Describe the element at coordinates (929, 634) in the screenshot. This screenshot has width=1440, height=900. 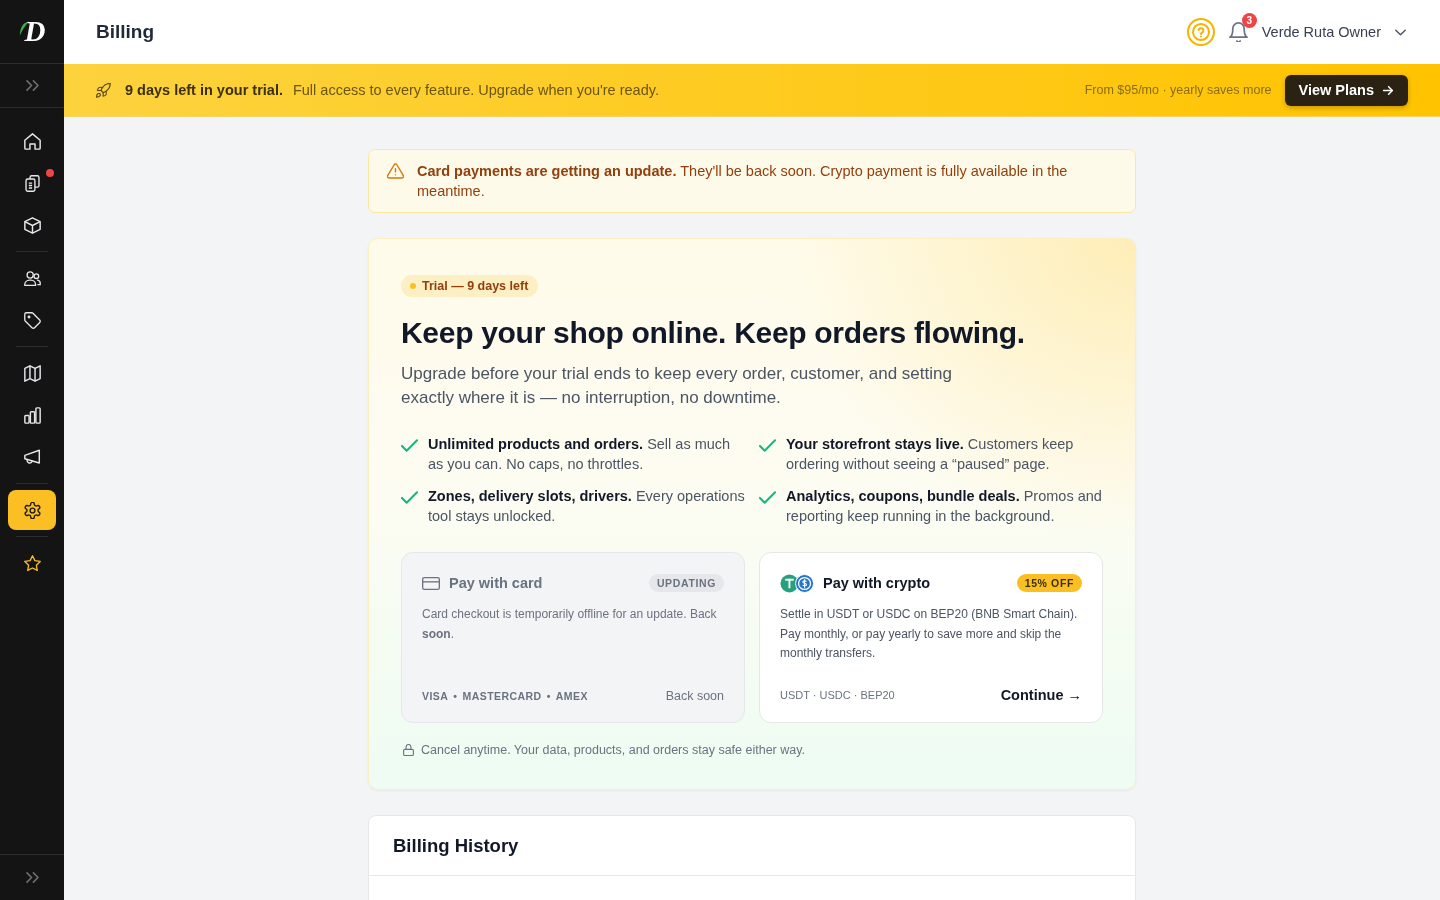
I see `option-description: Settle in USDT or USDC on BEP20 (BNB Smart Chain). Pay monthly, or pay yearly to save more and skip the monthly transfers.` at that location.